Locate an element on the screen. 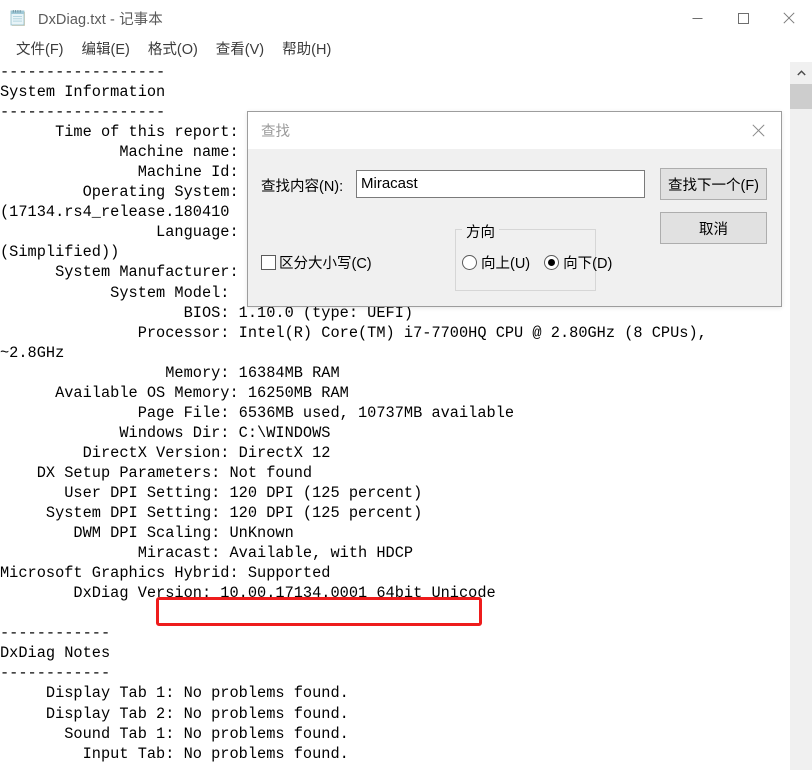  document-line: Display Tab 1: No problems found. is located at coordinates (174, 693).